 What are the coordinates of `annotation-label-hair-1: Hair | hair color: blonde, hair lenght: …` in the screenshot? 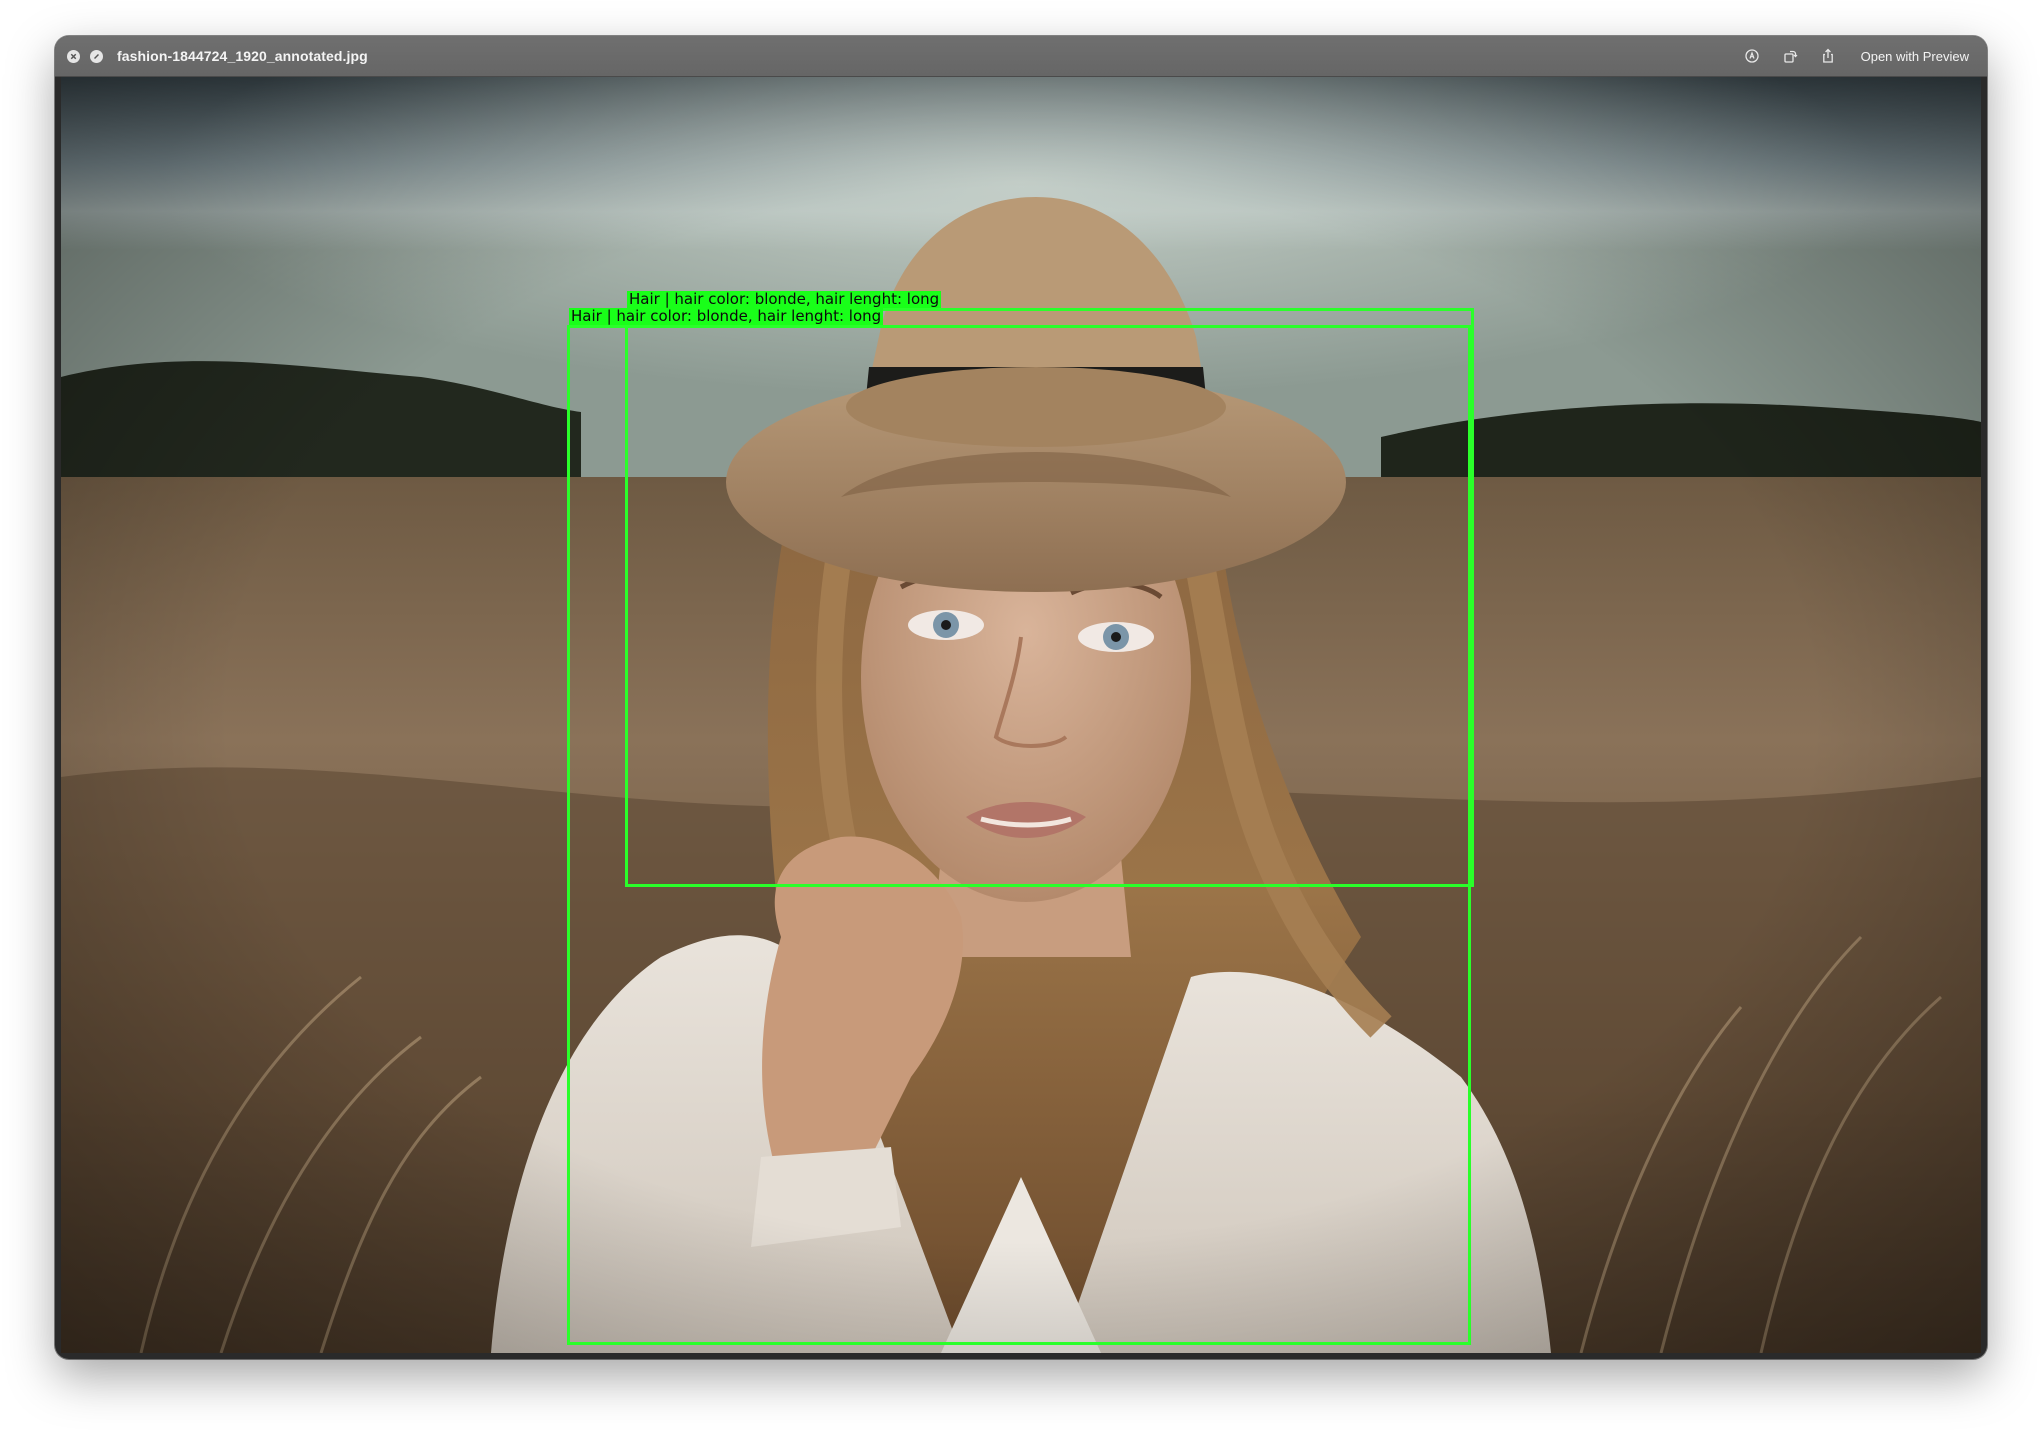 It's located at (784, 299).